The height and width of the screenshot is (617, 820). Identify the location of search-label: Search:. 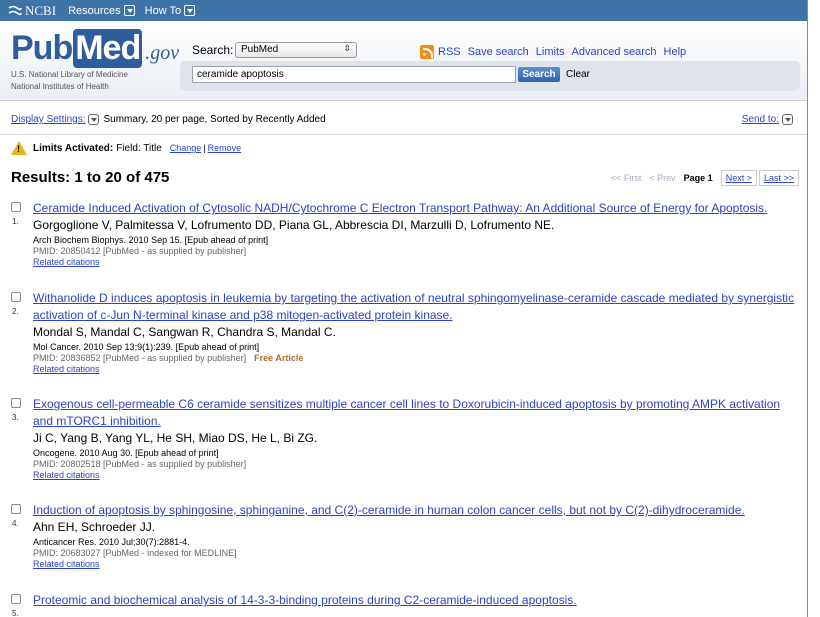
(213, 50).